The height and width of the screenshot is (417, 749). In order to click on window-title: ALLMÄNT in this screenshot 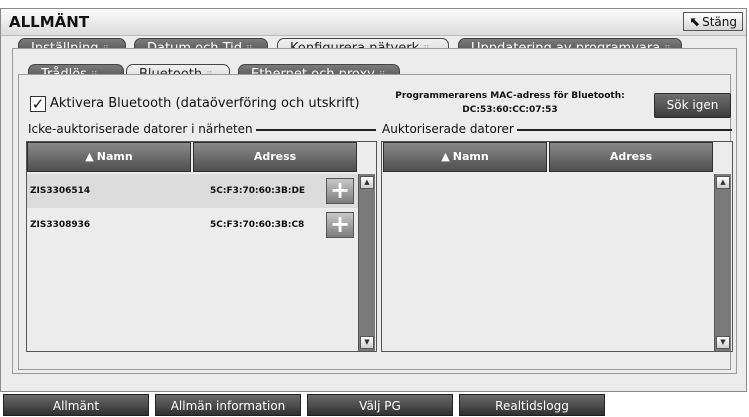, I will do `click(49, 22)`.